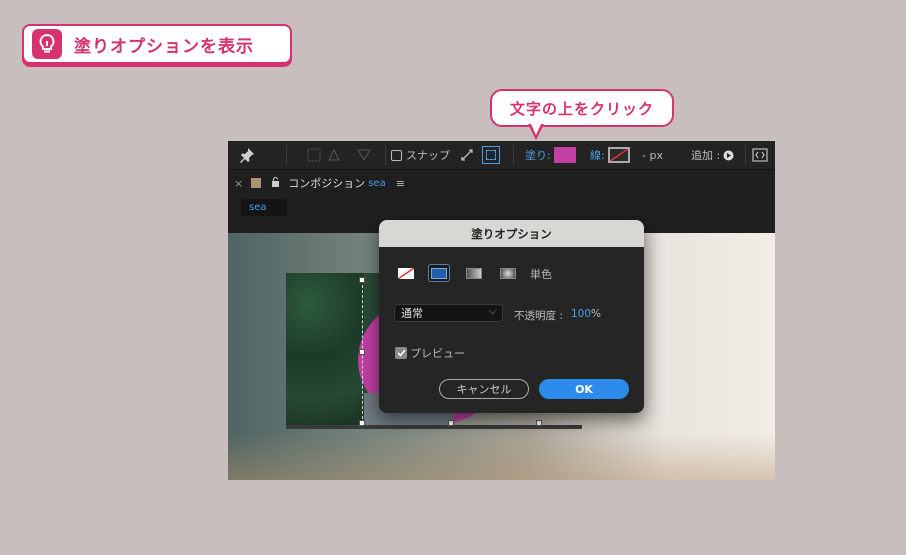 This screenshot has width=906, height=555. Describe the element at coordinates (256, 183) in the screenshot. I see `composition-icon` at that location.